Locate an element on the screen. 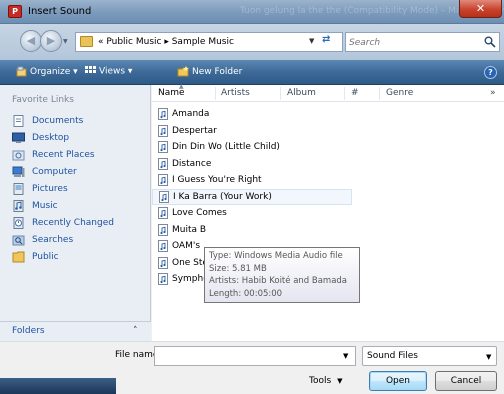  forward-arrow-icon: ▶ is located at coordinates (51, 40).